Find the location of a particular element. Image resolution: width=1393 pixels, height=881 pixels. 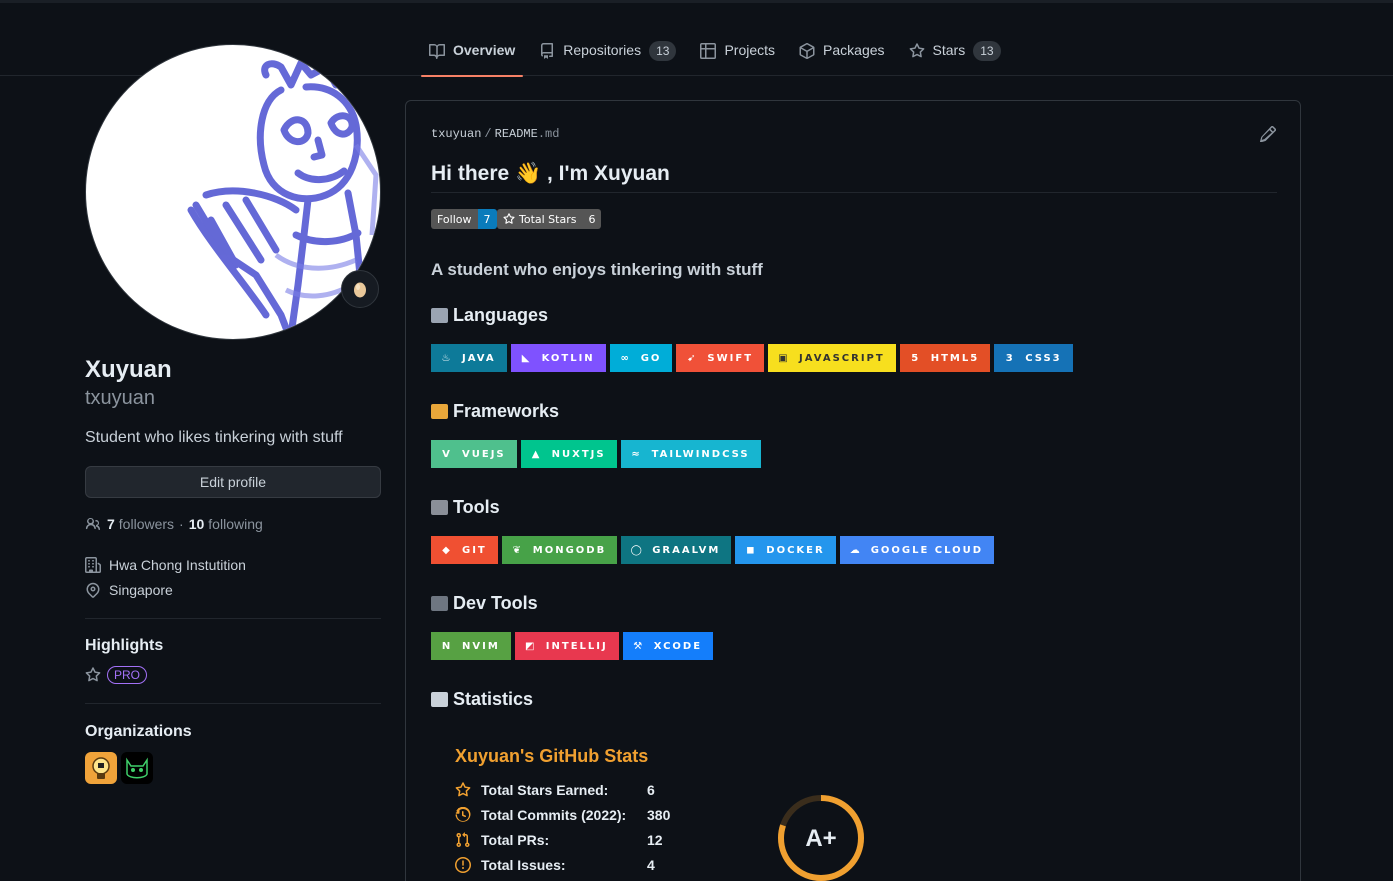

stat-row: Total Stars Earned: 6 is located at coordinates (555, 790).